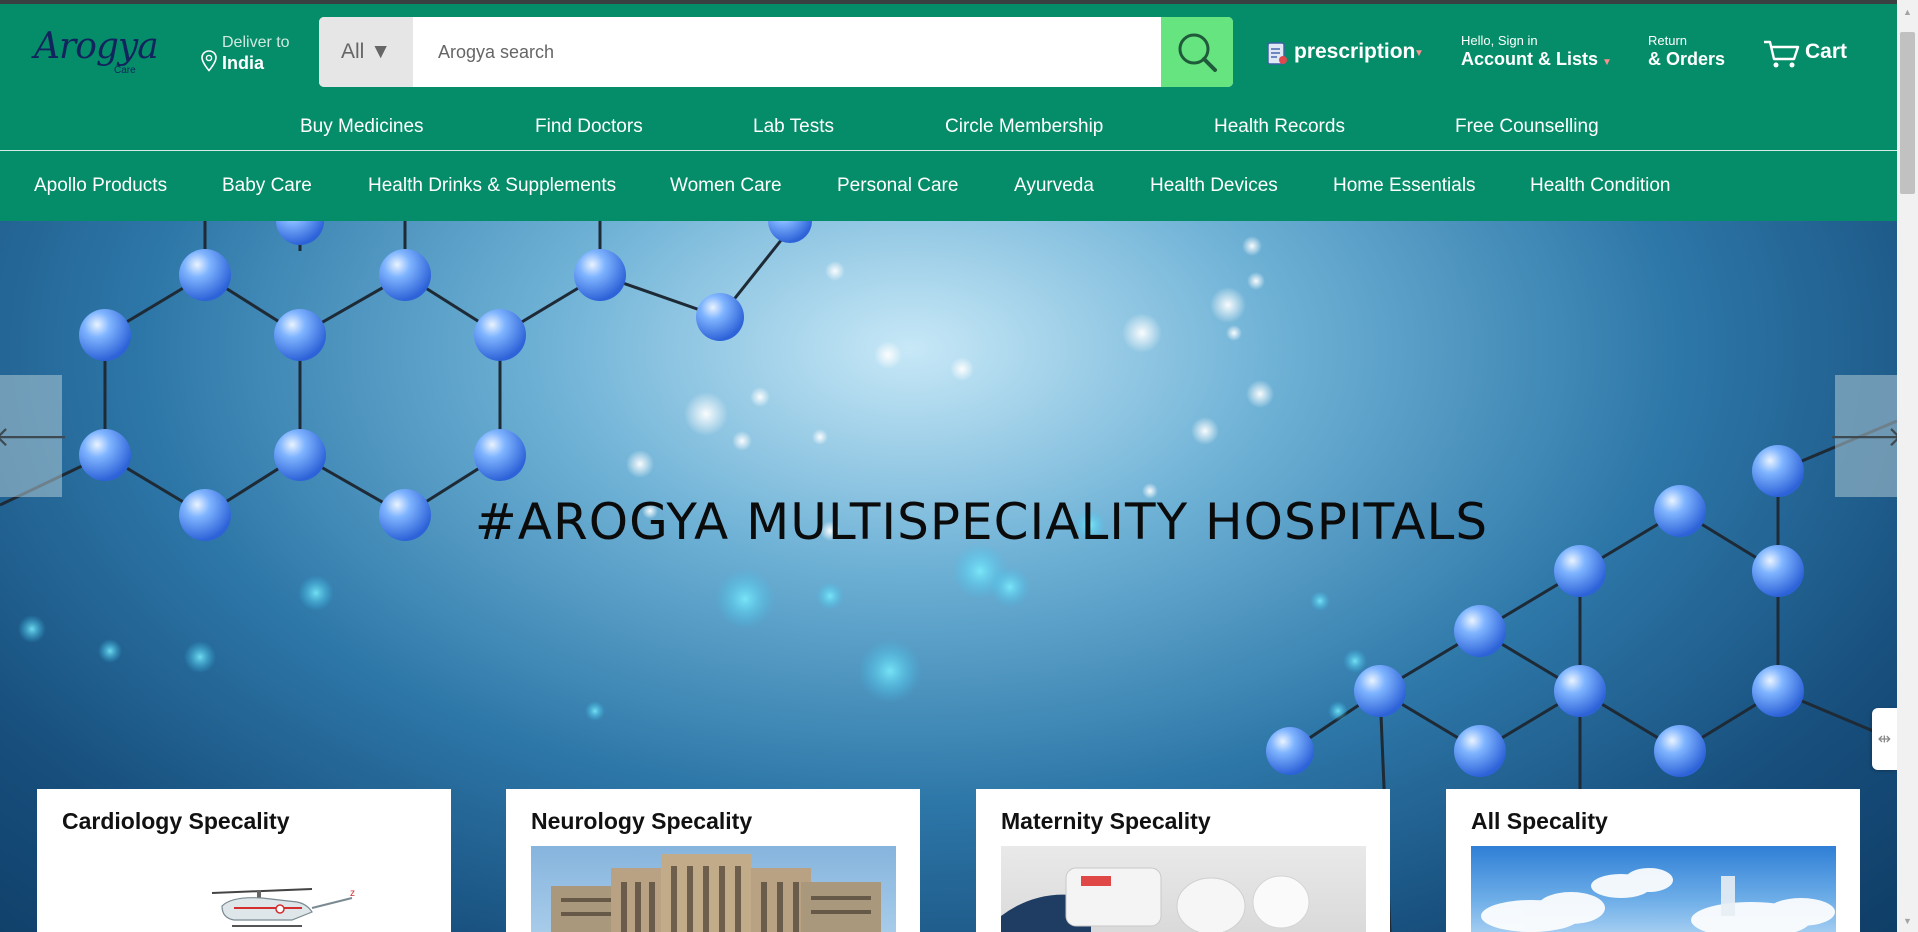  What do you see at coordinates (1054, 186) in the screenshot?
I see `category-ayurveda: Ayurveda` at bounding box center [1054, 186].